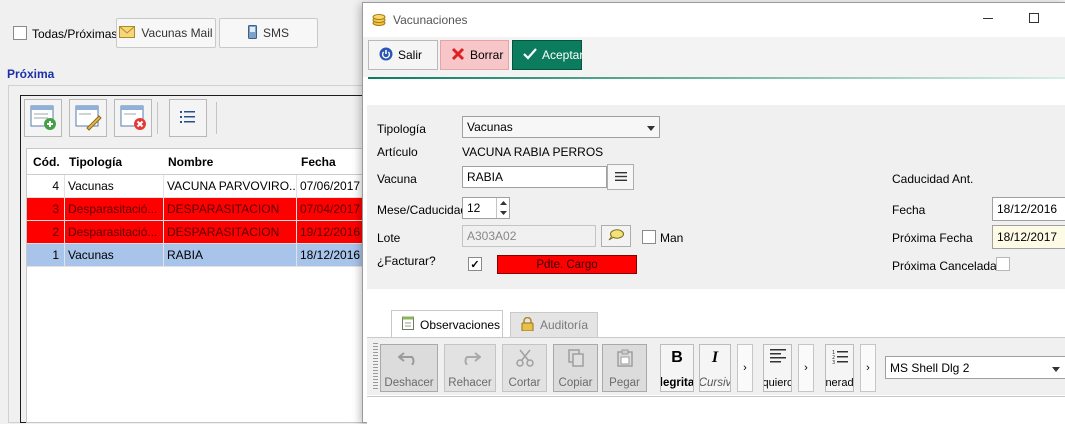  Describe the element at coordinates (375, 367) in the screenshot. I see `toolbar-grip` at that location.